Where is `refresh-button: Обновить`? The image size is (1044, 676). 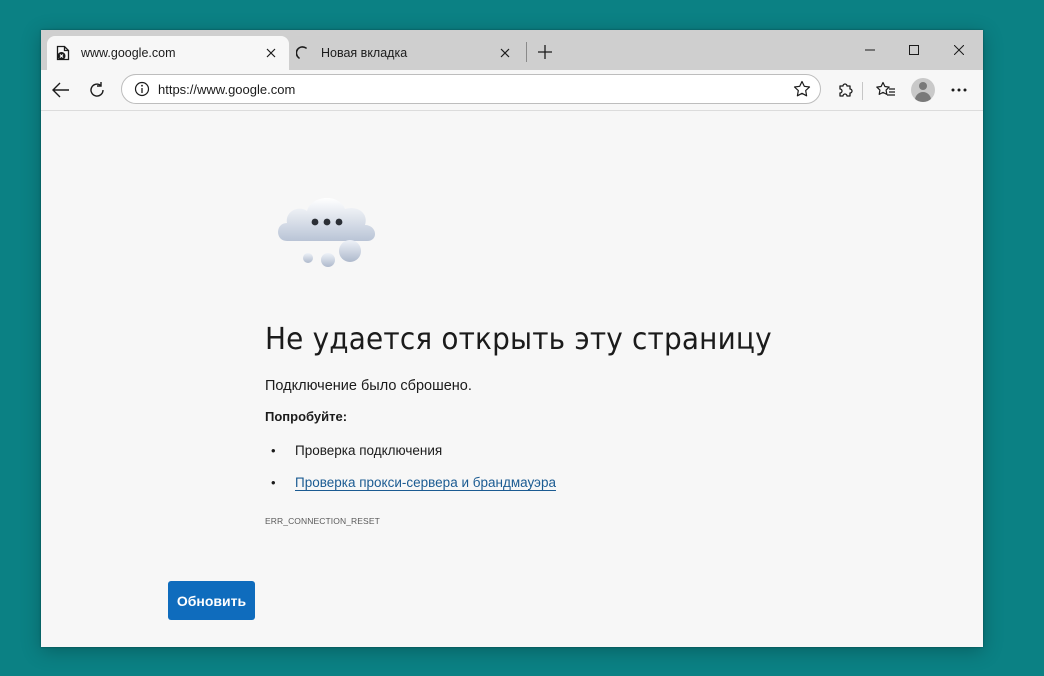 refresh-button: Обновить is located at coordinates (211, 600).